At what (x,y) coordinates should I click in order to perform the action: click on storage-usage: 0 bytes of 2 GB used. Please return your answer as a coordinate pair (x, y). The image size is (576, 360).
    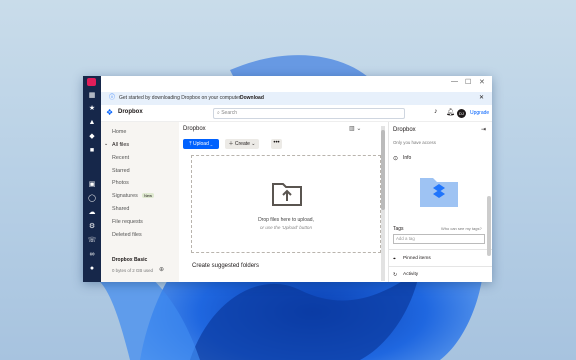
    Looking at the image, I should click on (133, 270).